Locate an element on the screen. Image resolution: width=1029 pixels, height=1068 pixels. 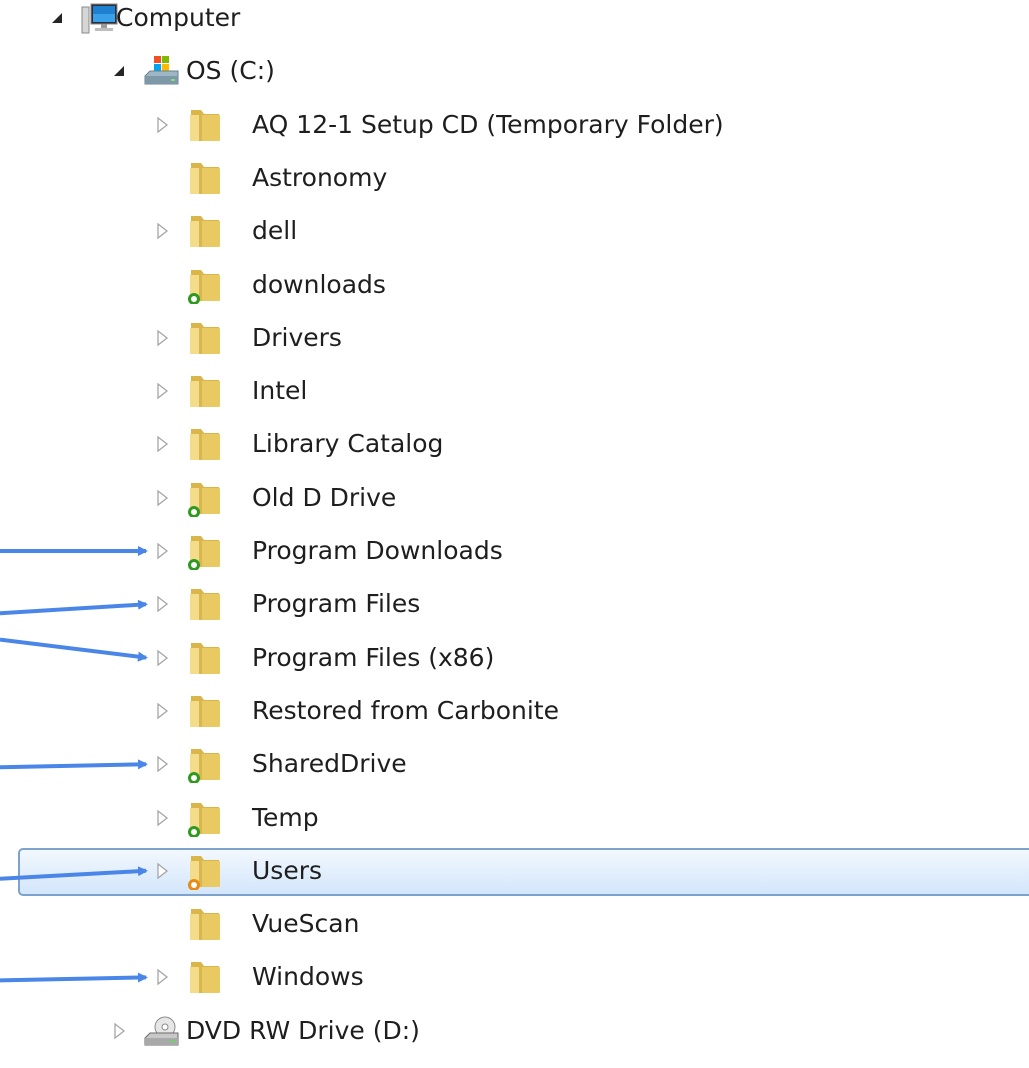
tree-item-label: Computer is located at coordinates (178, 17).